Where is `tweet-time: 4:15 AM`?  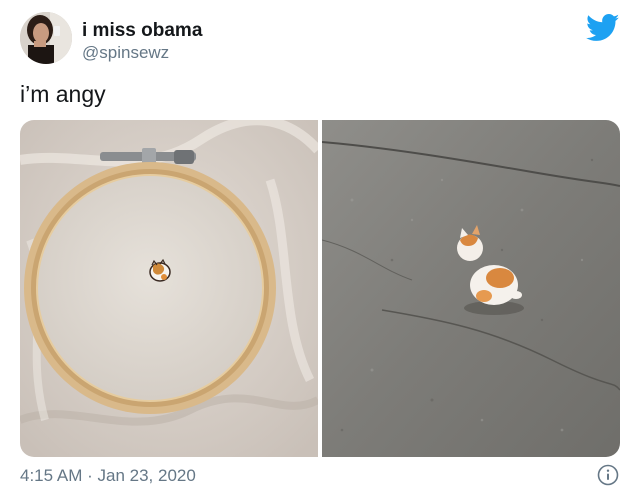
tweet-time: 4:15 AM is located at coordinates (51, 475).